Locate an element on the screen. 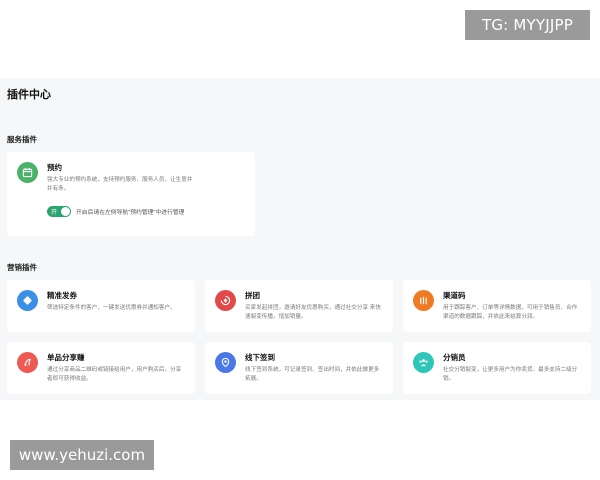 This screenshot has height=480, width=600. distributor-icon is located at coordinates (423, 362).